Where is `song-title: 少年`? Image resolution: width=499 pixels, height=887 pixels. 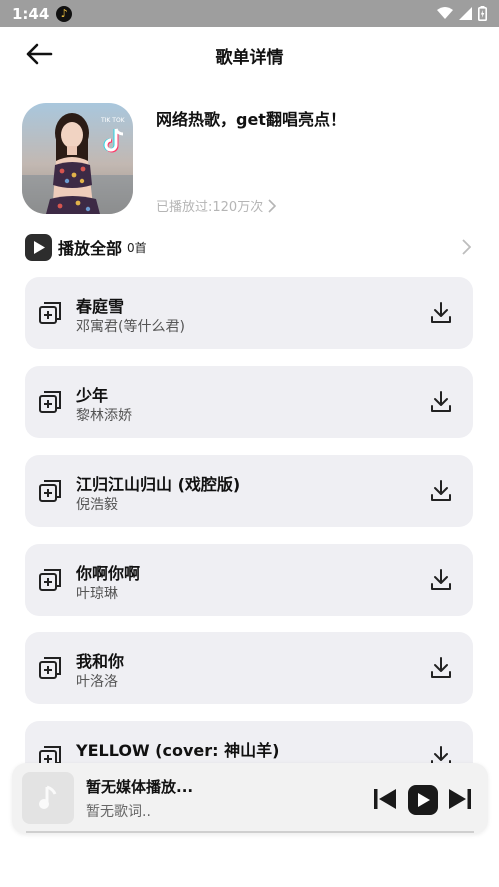 song-title: 少年 is located at coordinates (92, 395).